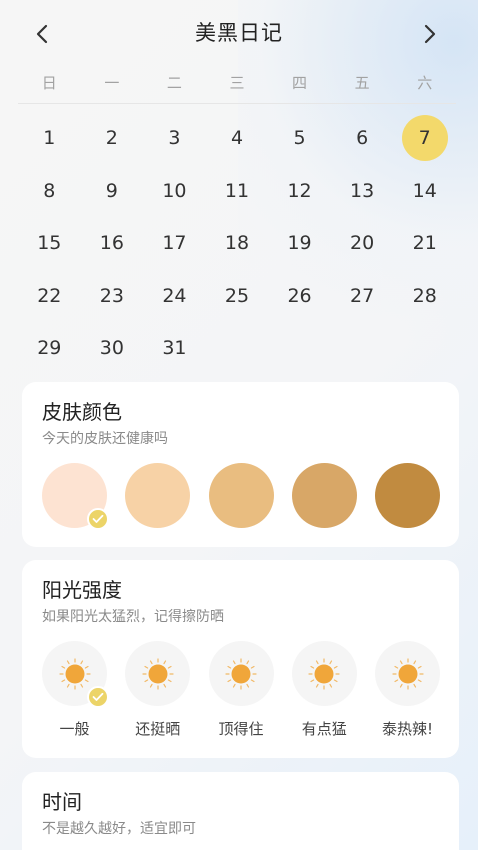 The width and height of the screenshot is (478, 850). Describe the element at coordinates (424, 191) in the screenshot. I see `calendar-day: 14` at that location.